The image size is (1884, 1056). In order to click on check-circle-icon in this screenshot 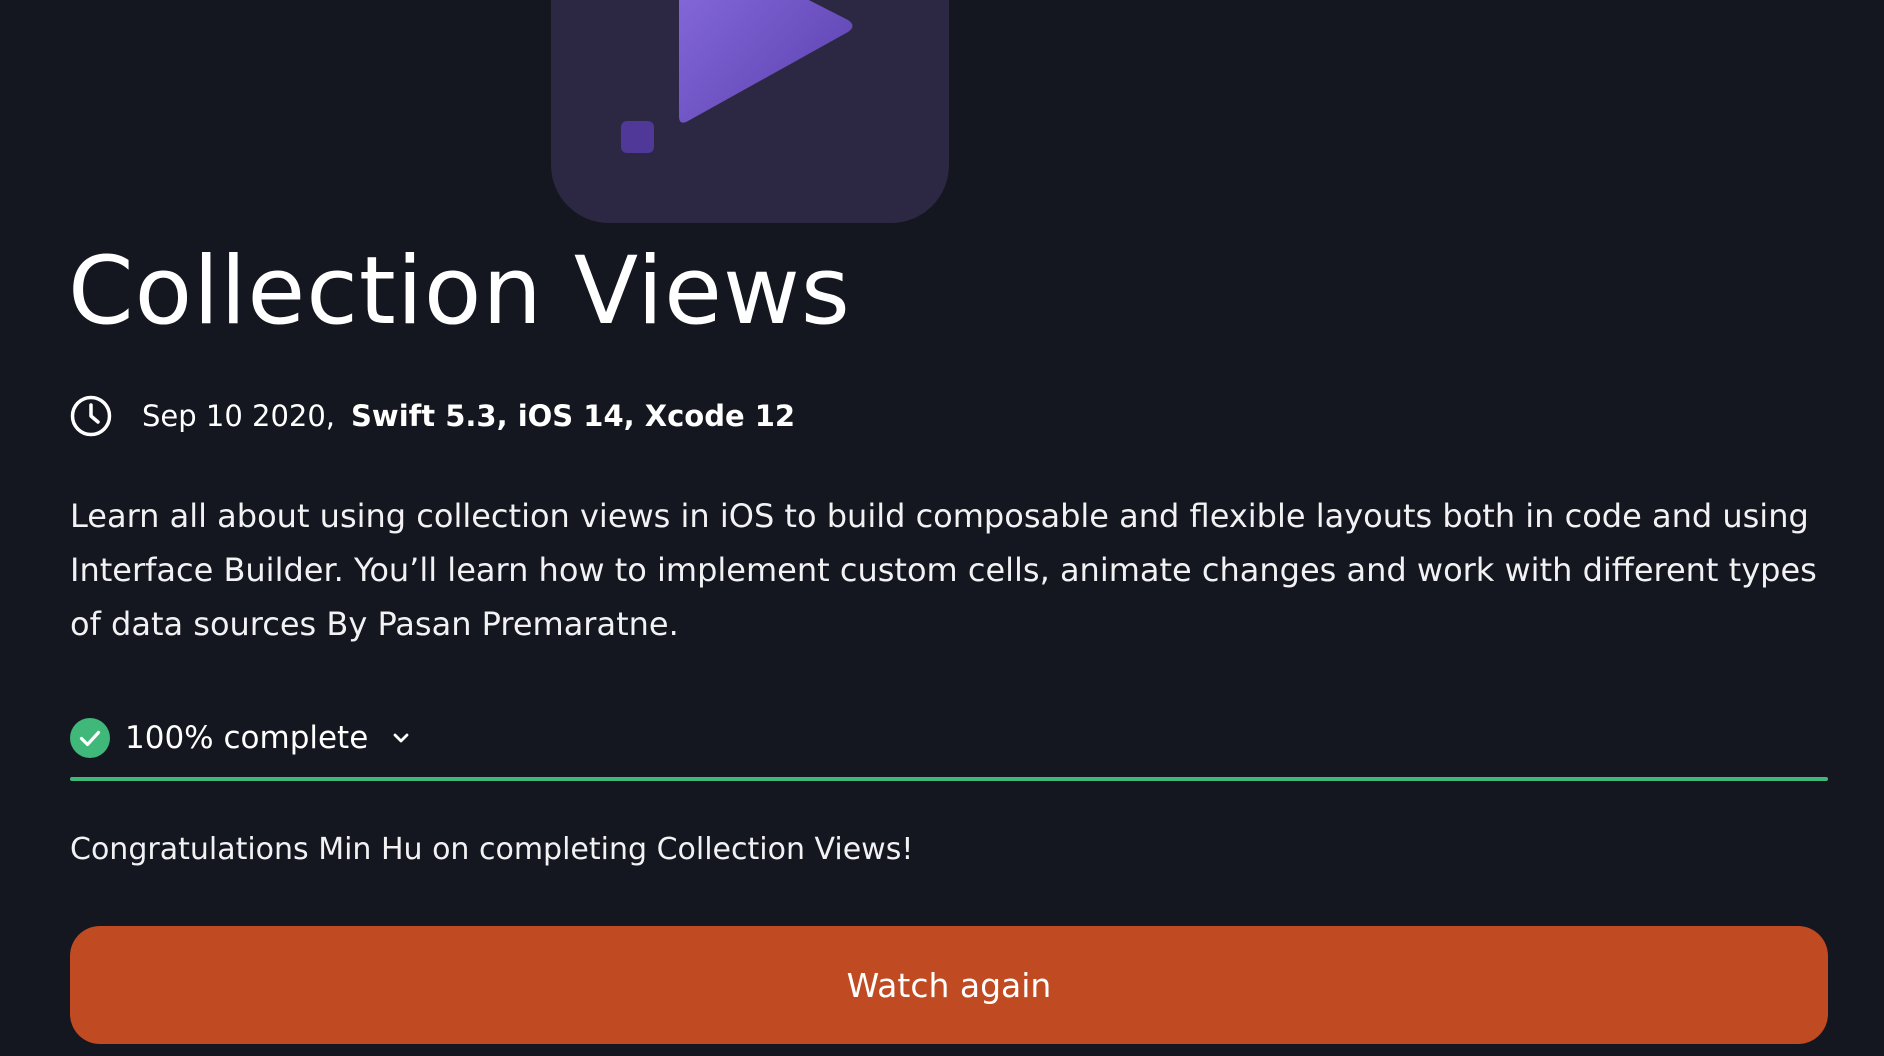, I will do `click(90, 738)`.